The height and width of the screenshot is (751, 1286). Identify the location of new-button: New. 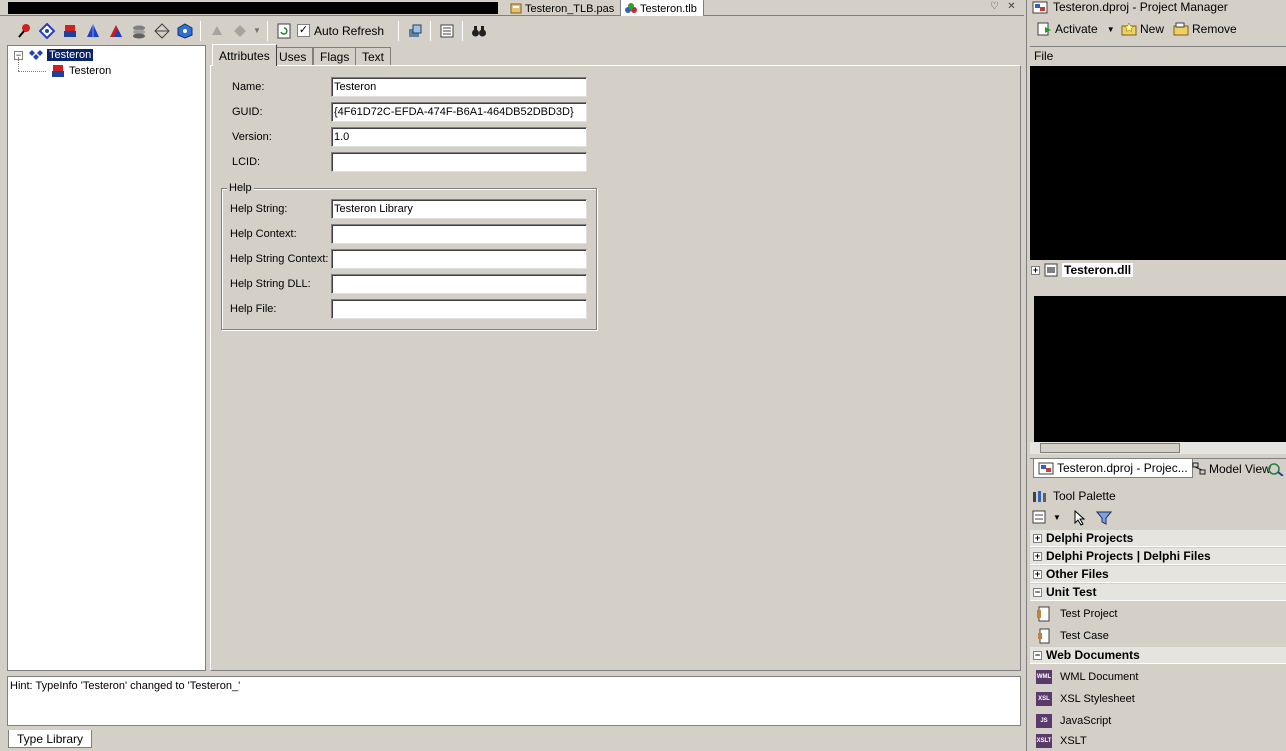
(1142, 29).